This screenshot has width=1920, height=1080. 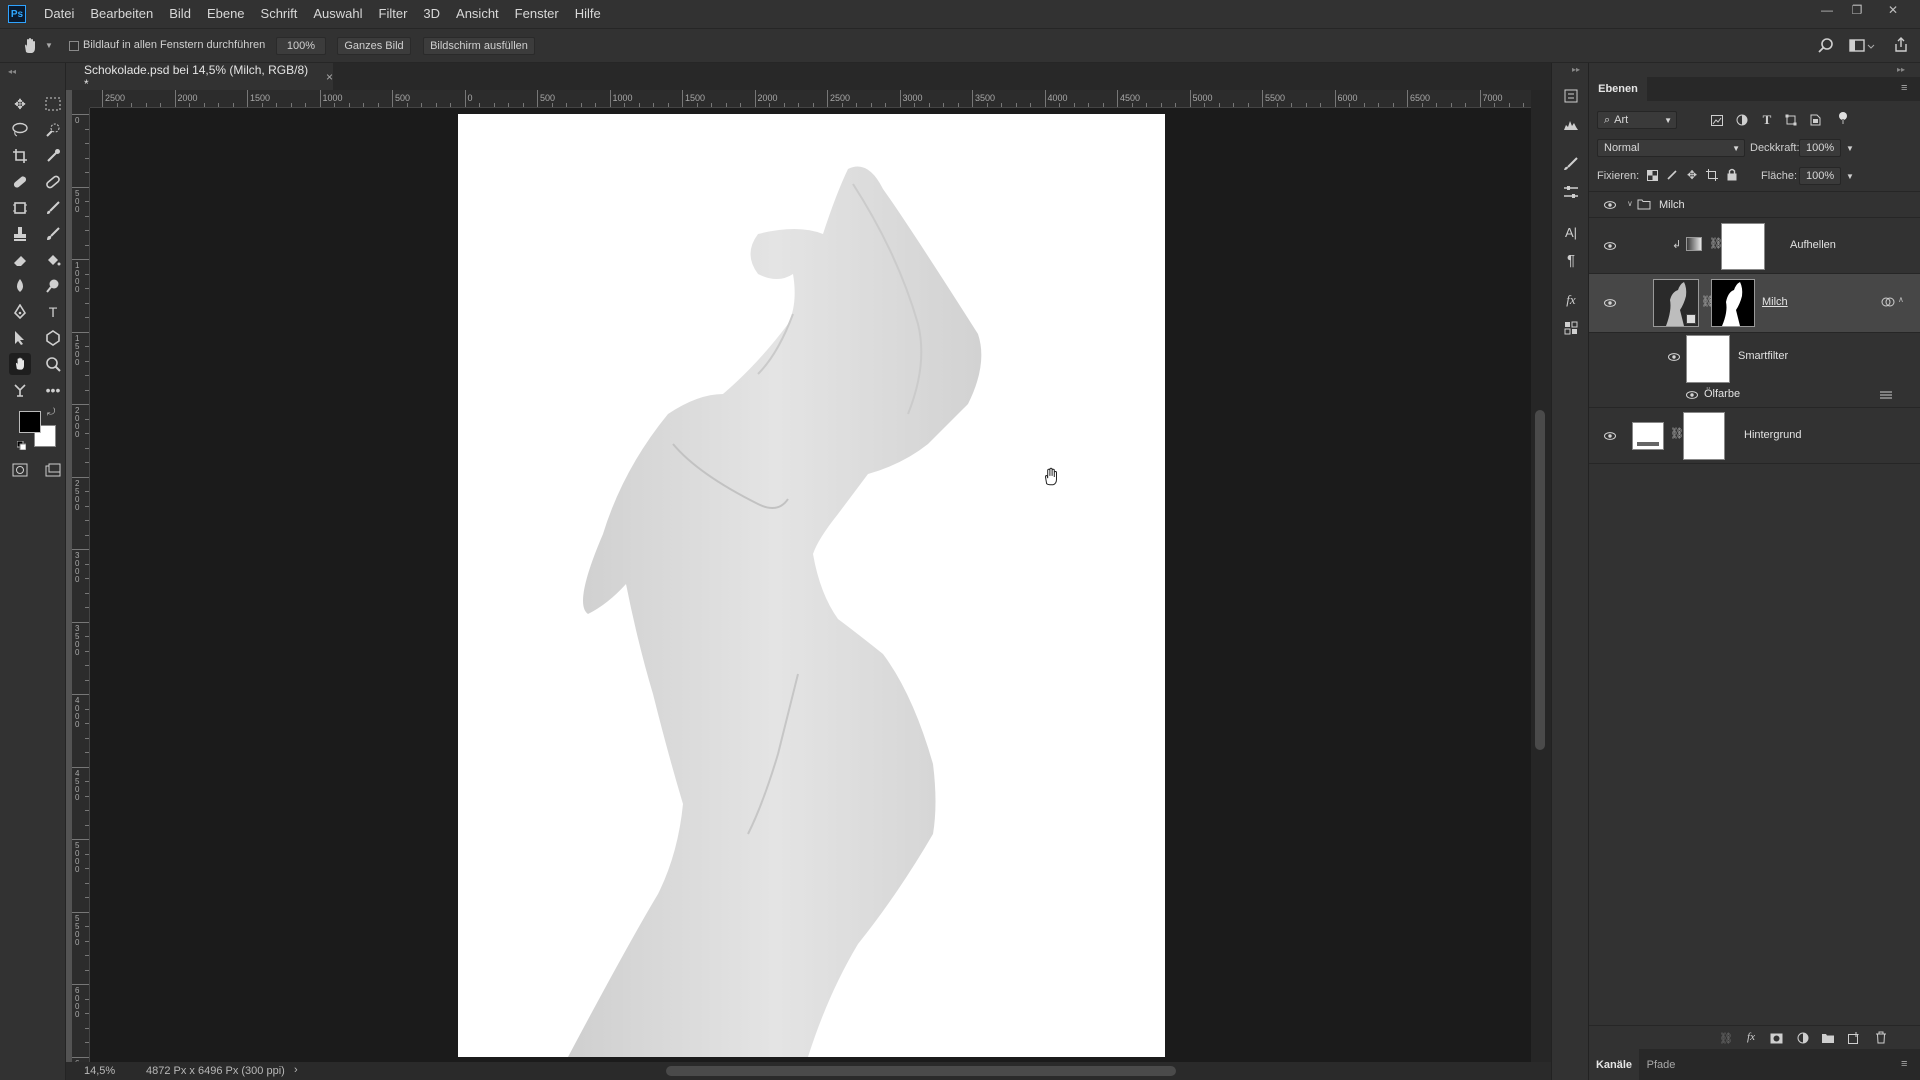 I want to click on filter-pixel-icon, so click(x=1717, y=120).